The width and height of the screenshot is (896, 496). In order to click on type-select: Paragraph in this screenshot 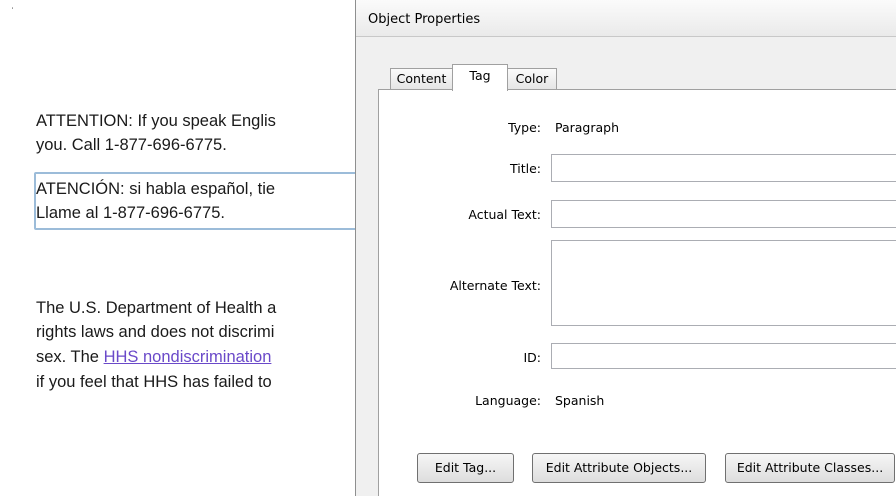, I will do `click(723, 128)`.